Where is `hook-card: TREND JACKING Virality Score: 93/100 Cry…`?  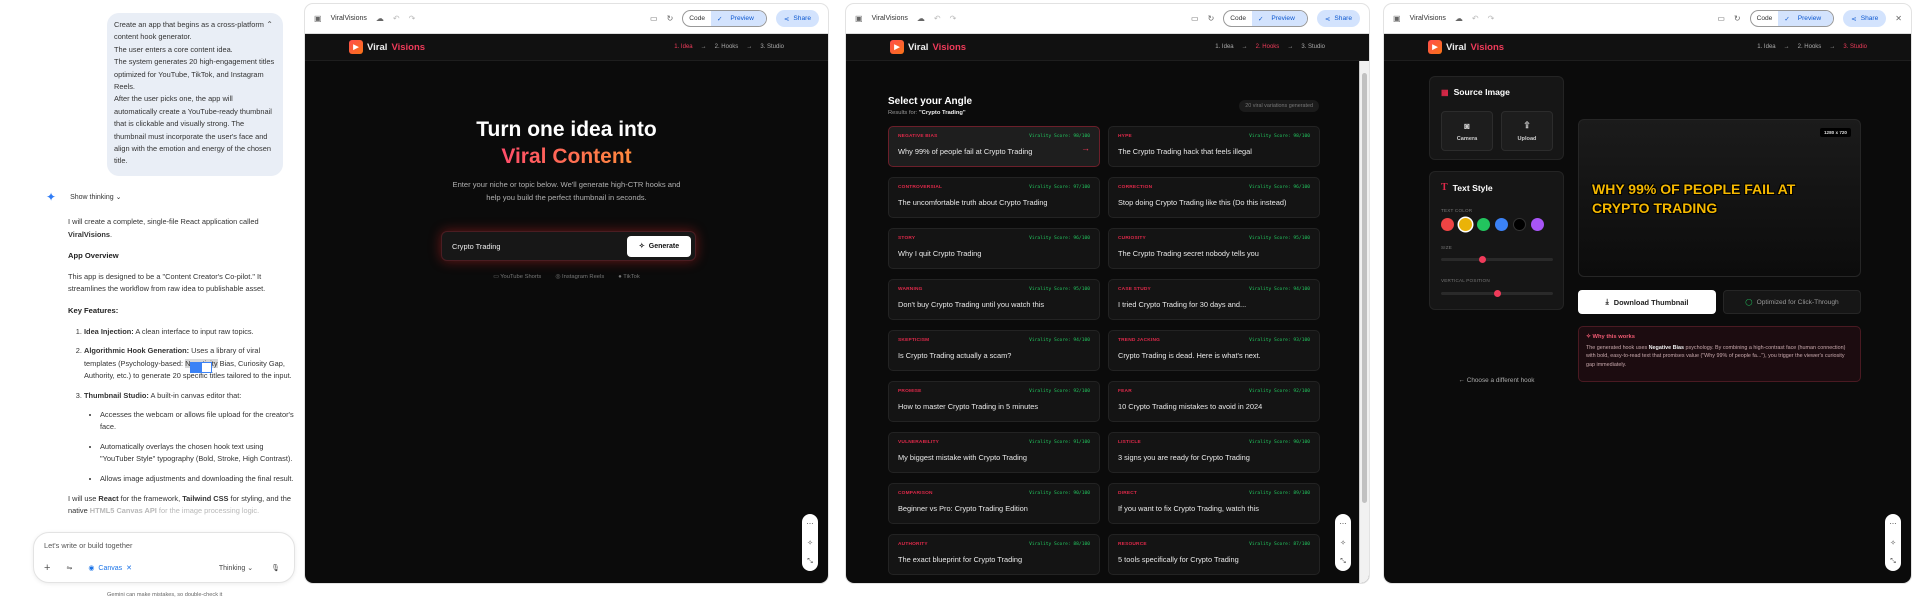
hook-card: TREND JACKING Virality Score: 93/100 Cry… is located at coordinates (1214, 350).